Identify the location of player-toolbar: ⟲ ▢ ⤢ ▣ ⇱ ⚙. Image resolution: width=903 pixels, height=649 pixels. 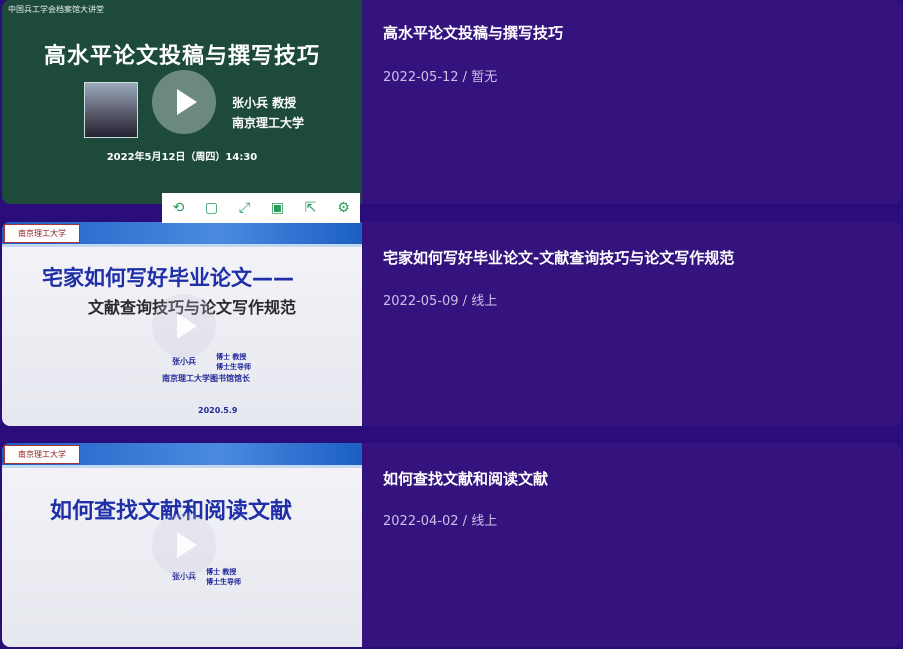
(261, 208).